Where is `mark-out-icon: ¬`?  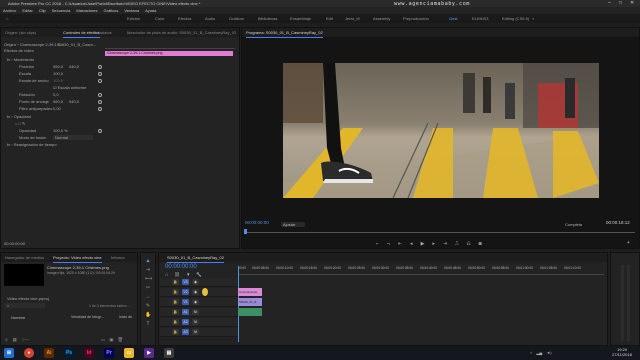
mark-out-icon: ¬ is located at coordinates (388, 244).